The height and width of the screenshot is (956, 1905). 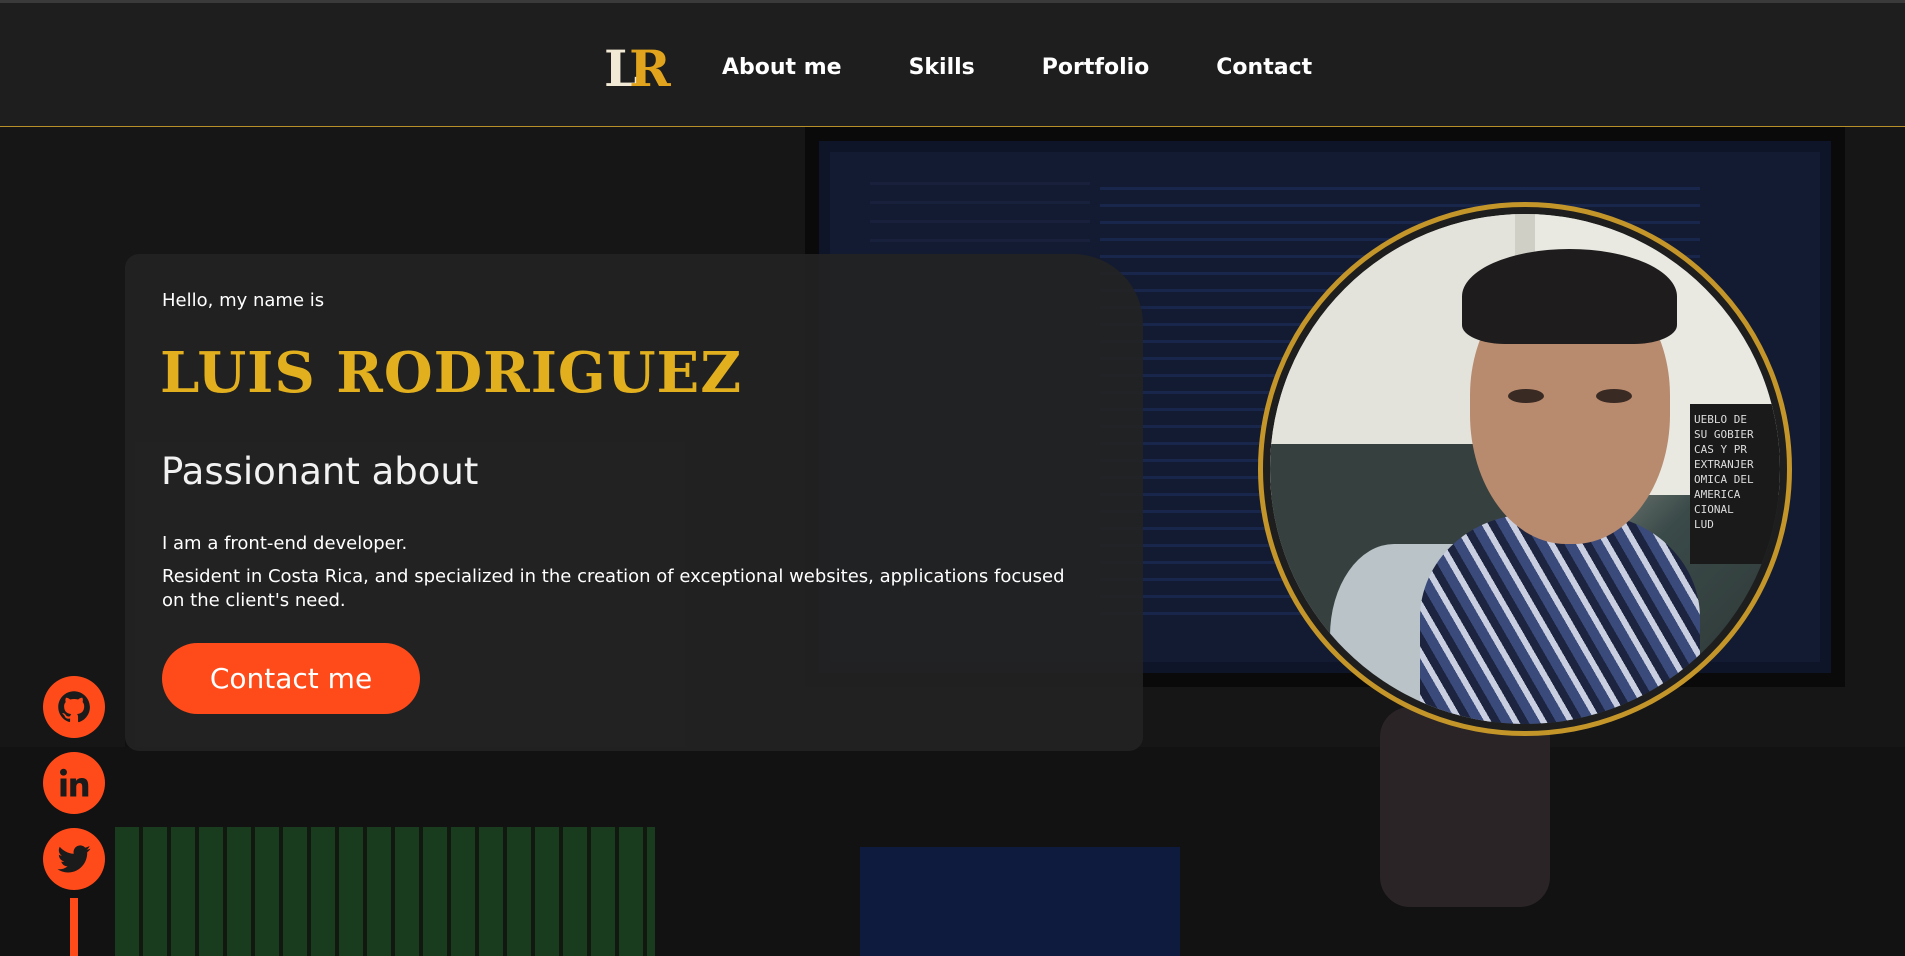 I want to click on photo-hair, so click(x=1569, y=296).